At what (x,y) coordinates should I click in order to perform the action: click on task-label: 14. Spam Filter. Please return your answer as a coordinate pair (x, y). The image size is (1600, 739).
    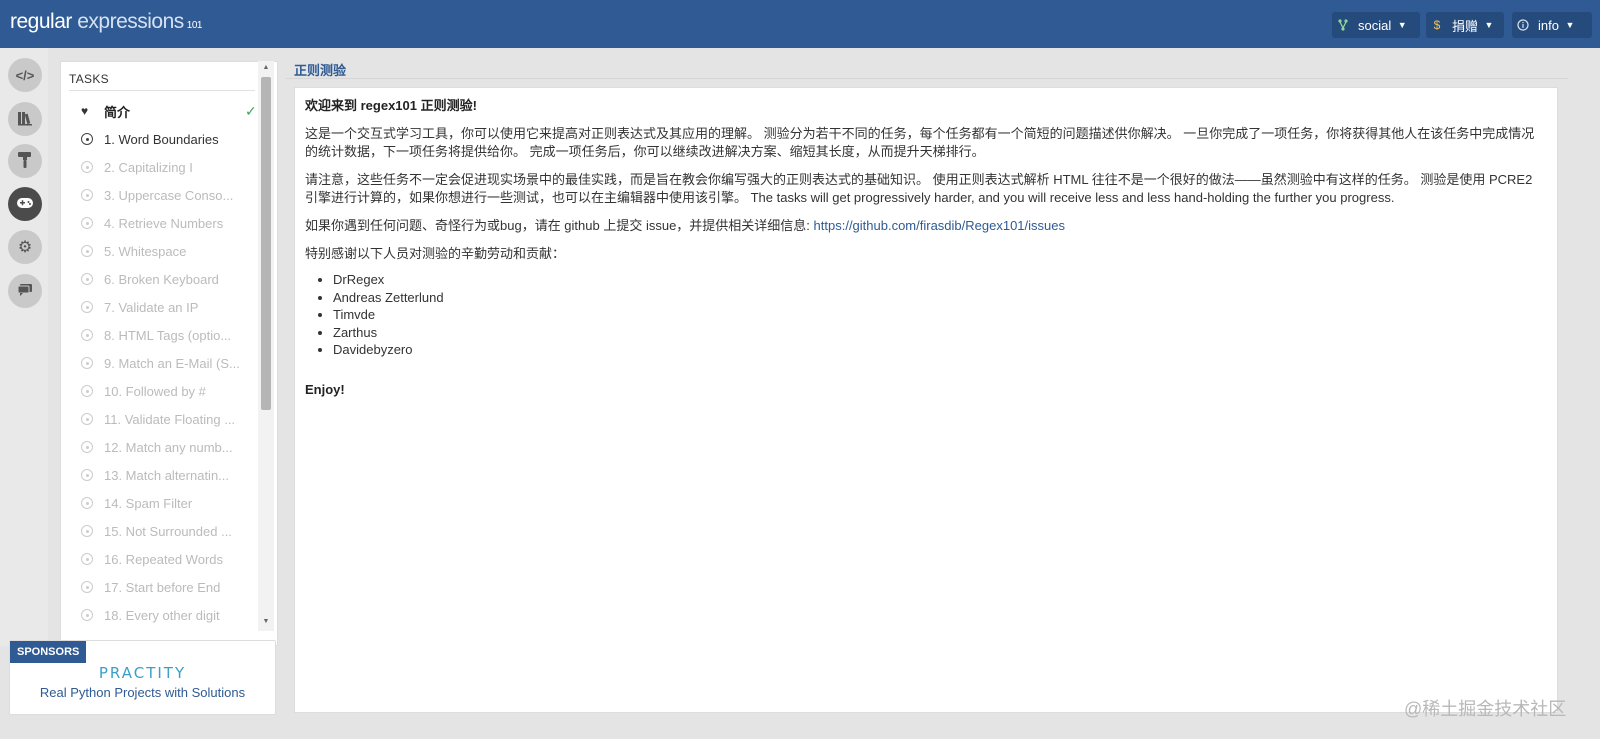
    Looking at the image, I should click on (148, 503).